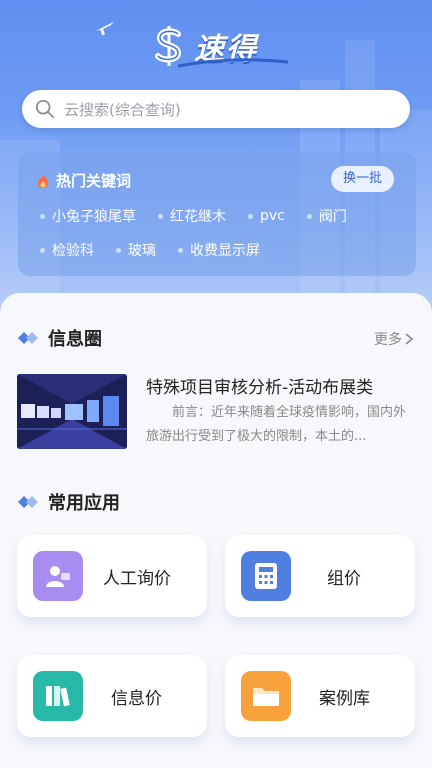 This screenshot has height=768, width=432. I want to click on exhibition-hall-image, so click(72, 411).